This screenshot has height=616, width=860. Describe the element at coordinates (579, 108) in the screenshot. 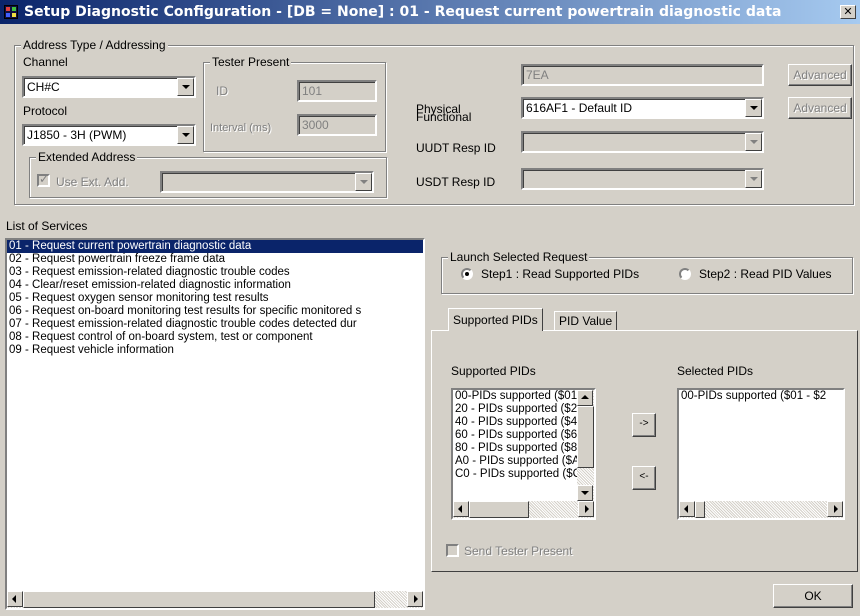

I see `functional-value: 616AF1 - Default ID` at that location.